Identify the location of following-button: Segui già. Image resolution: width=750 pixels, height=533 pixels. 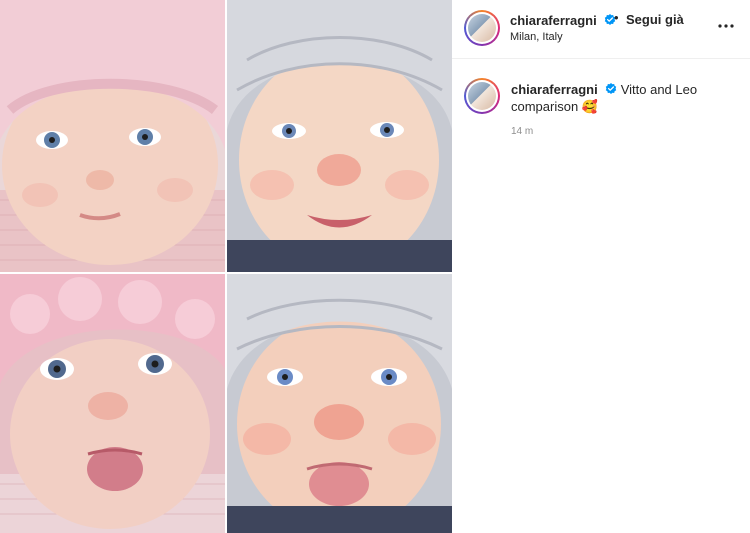
(655, 19).